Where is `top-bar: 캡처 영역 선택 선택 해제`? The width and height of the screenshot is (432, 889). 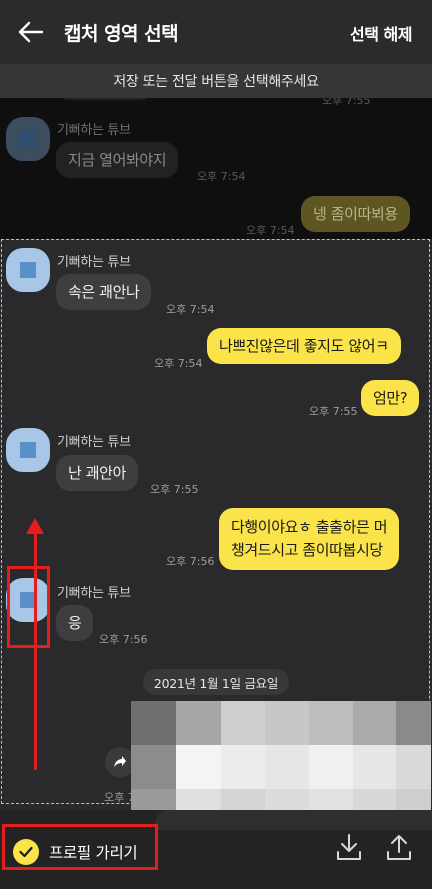
top-bar: 캡처 영역 선택 선택 해제 is located at coordinates (216, 32).